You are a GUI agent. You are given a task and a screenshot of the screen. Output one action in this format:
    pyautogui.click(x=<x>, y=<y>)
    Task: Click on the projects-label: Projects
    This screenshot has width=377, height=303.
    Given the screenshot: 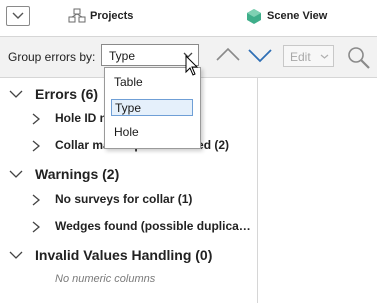 What is the action you would take?
    pyautogui.click(x=112, y=16)
    